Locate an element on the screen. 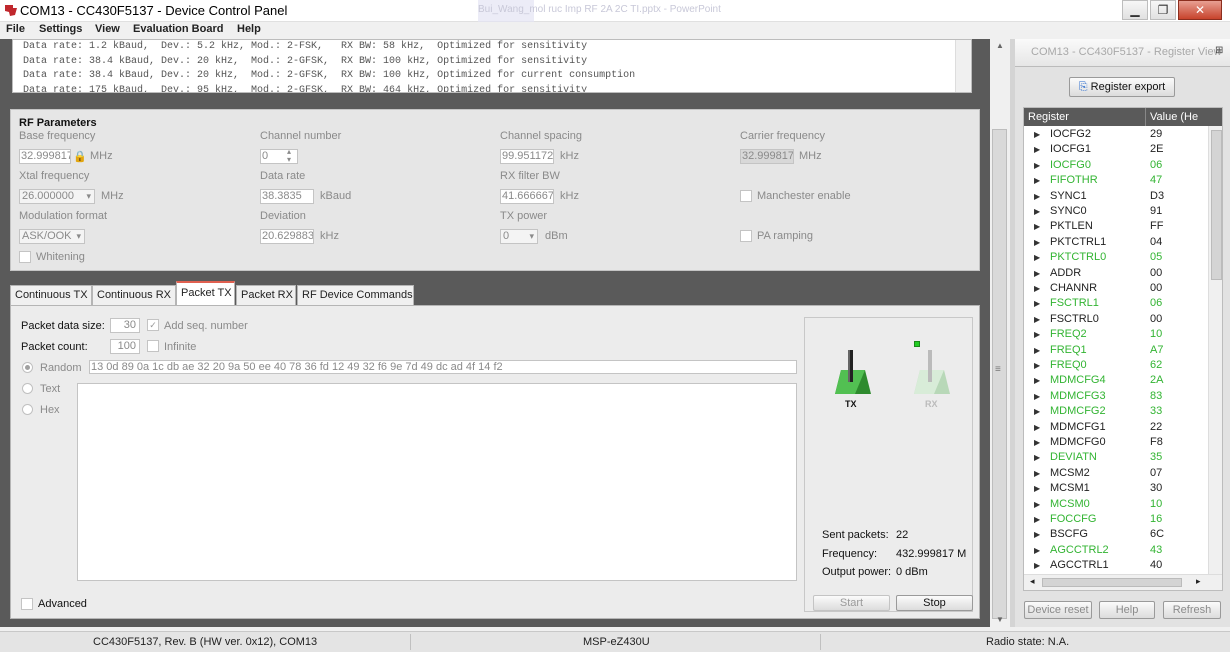 Image resolution: width=1230 pixels, height=652 pixels. register-row: ▶ MDMCFG4 2A is located at coordinates (1116, 380).